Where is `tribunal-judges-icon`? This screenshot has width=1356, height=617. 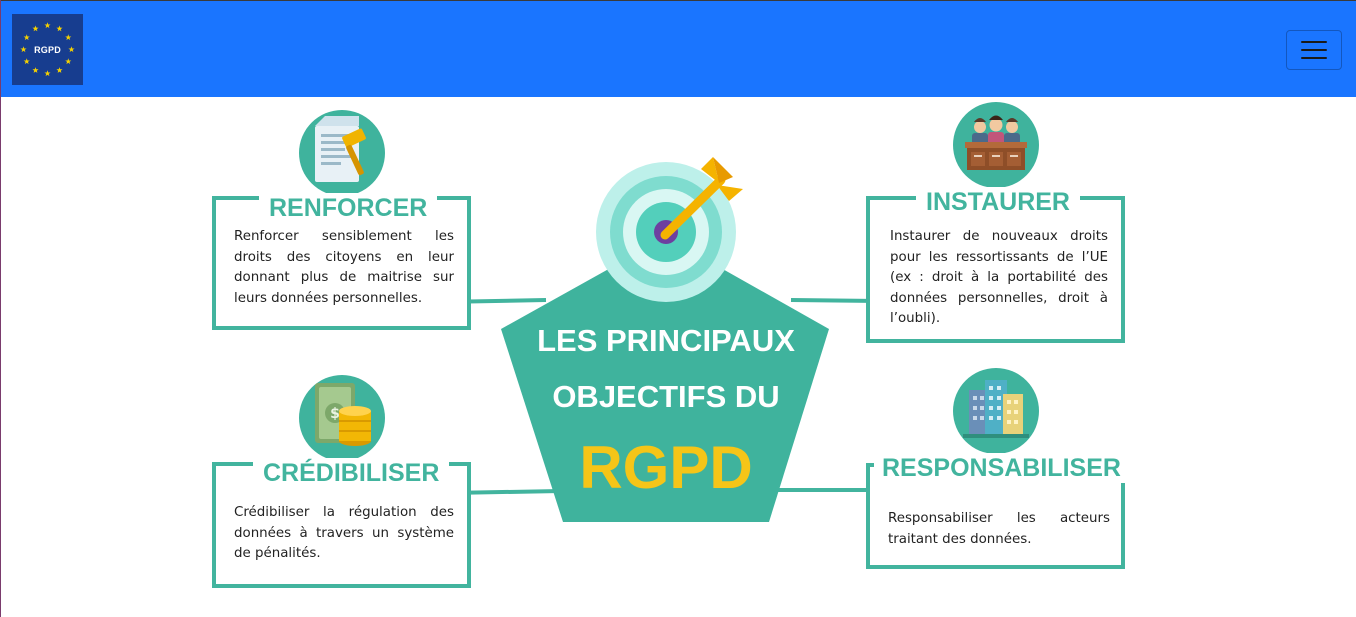 tribunal-judges-icon is located at coordinates (996, 145).